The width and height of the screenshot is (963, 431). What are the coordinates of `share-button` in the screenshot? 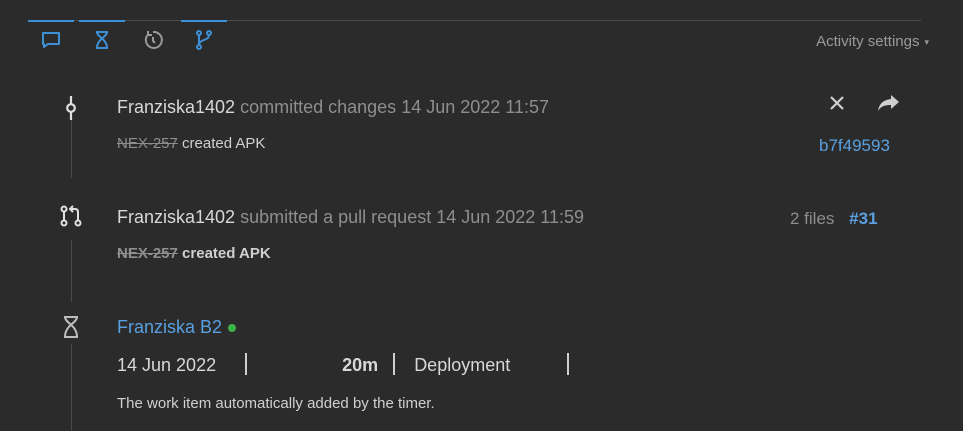 It's located at (889, 105).